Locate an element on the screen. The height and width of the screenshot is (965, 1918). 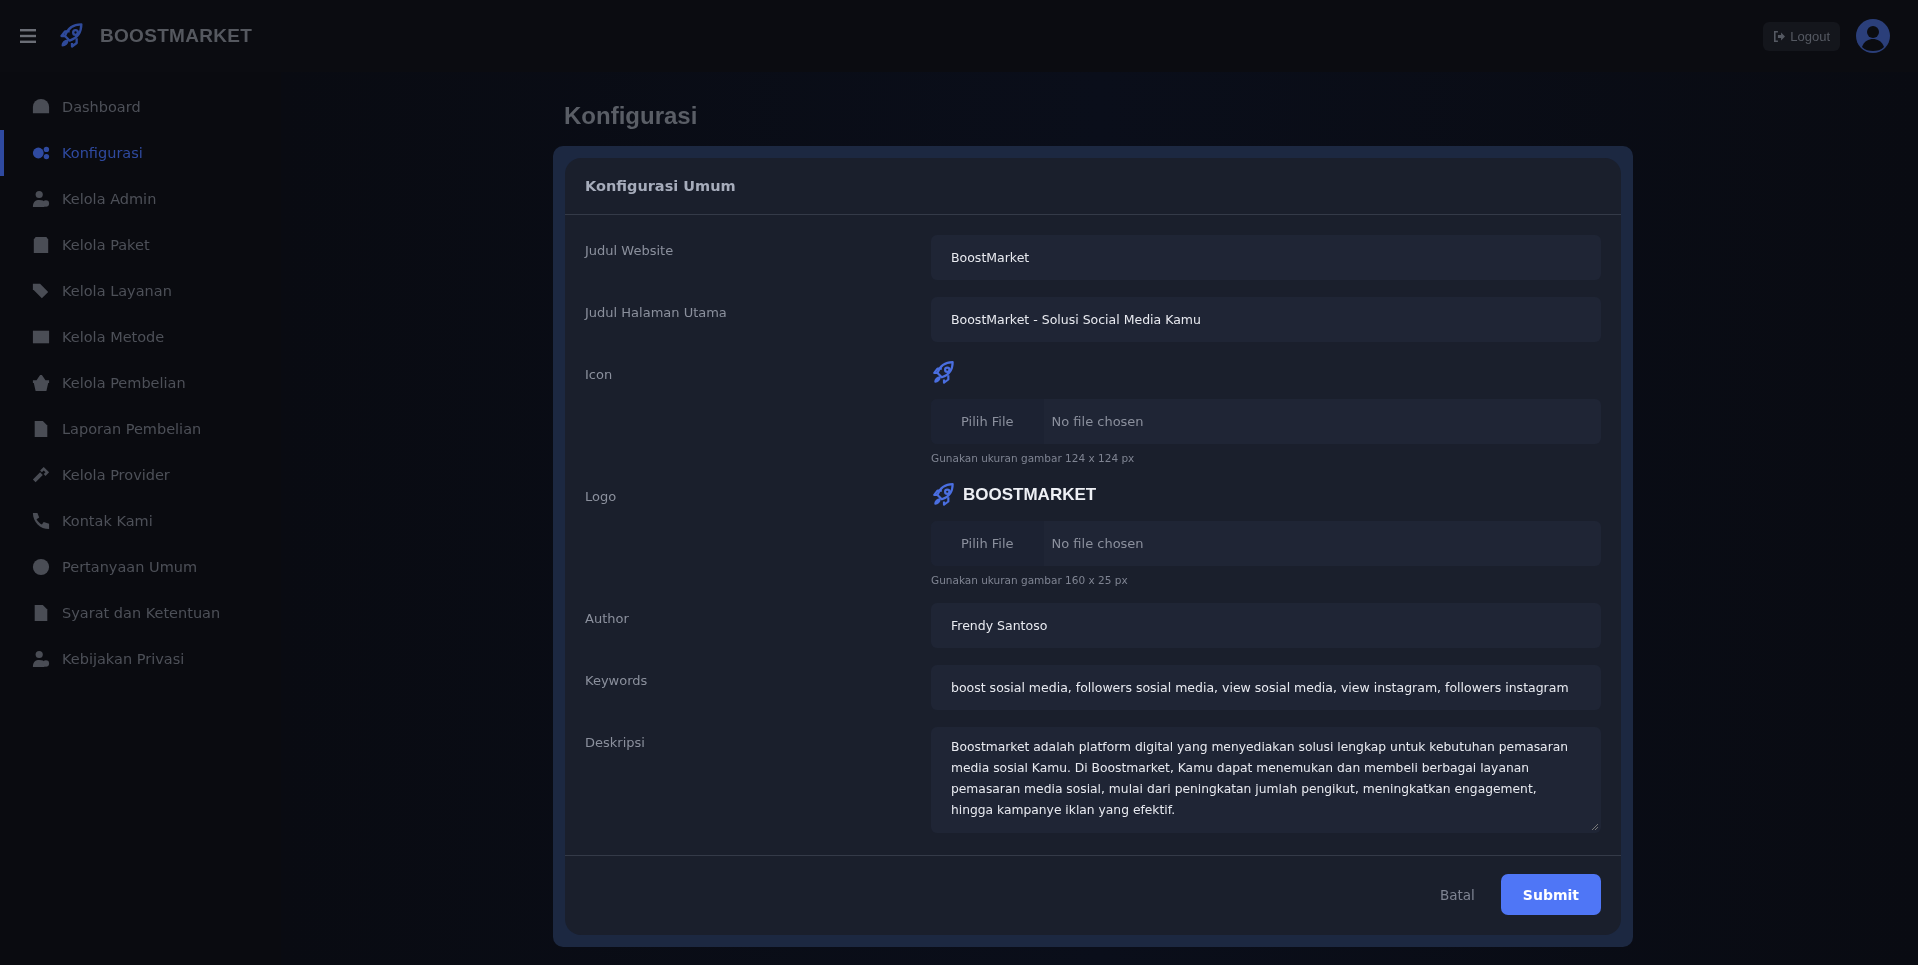
sidebar-item: Pertanyaan Umum is located at coordinates (140, 567).